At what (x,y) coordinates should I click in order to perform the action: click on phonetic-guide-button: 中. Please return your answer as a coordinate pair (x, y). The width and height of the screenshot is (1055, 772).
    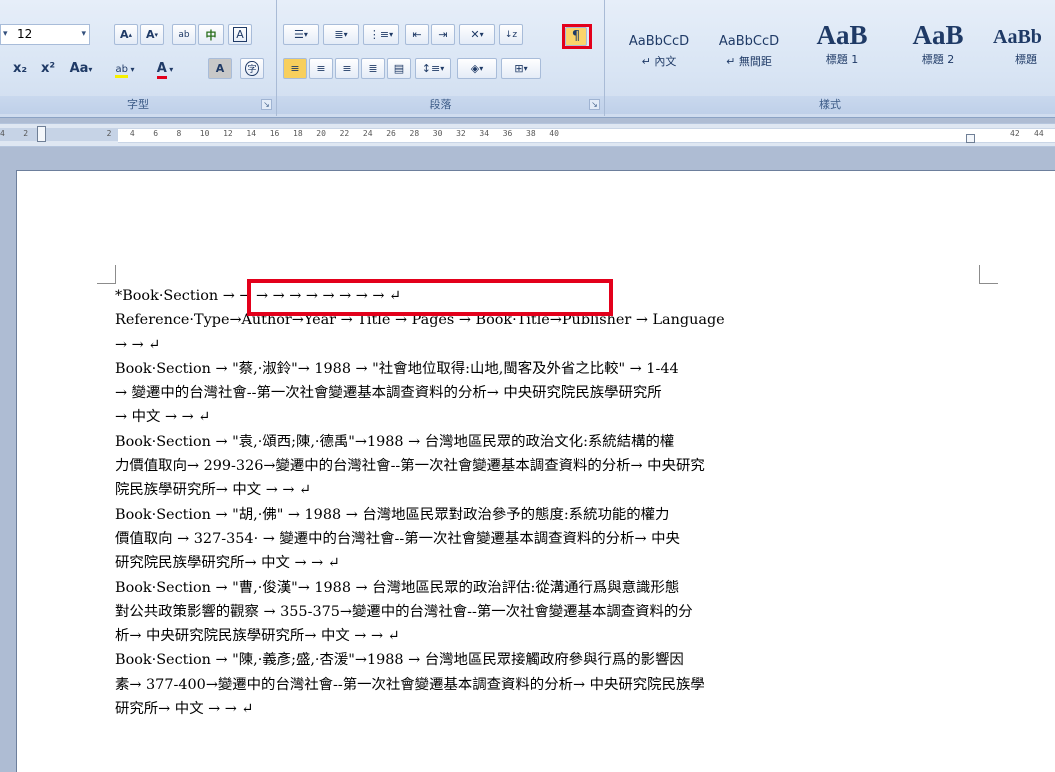
    Looking at the image, I should click on (211, 34).